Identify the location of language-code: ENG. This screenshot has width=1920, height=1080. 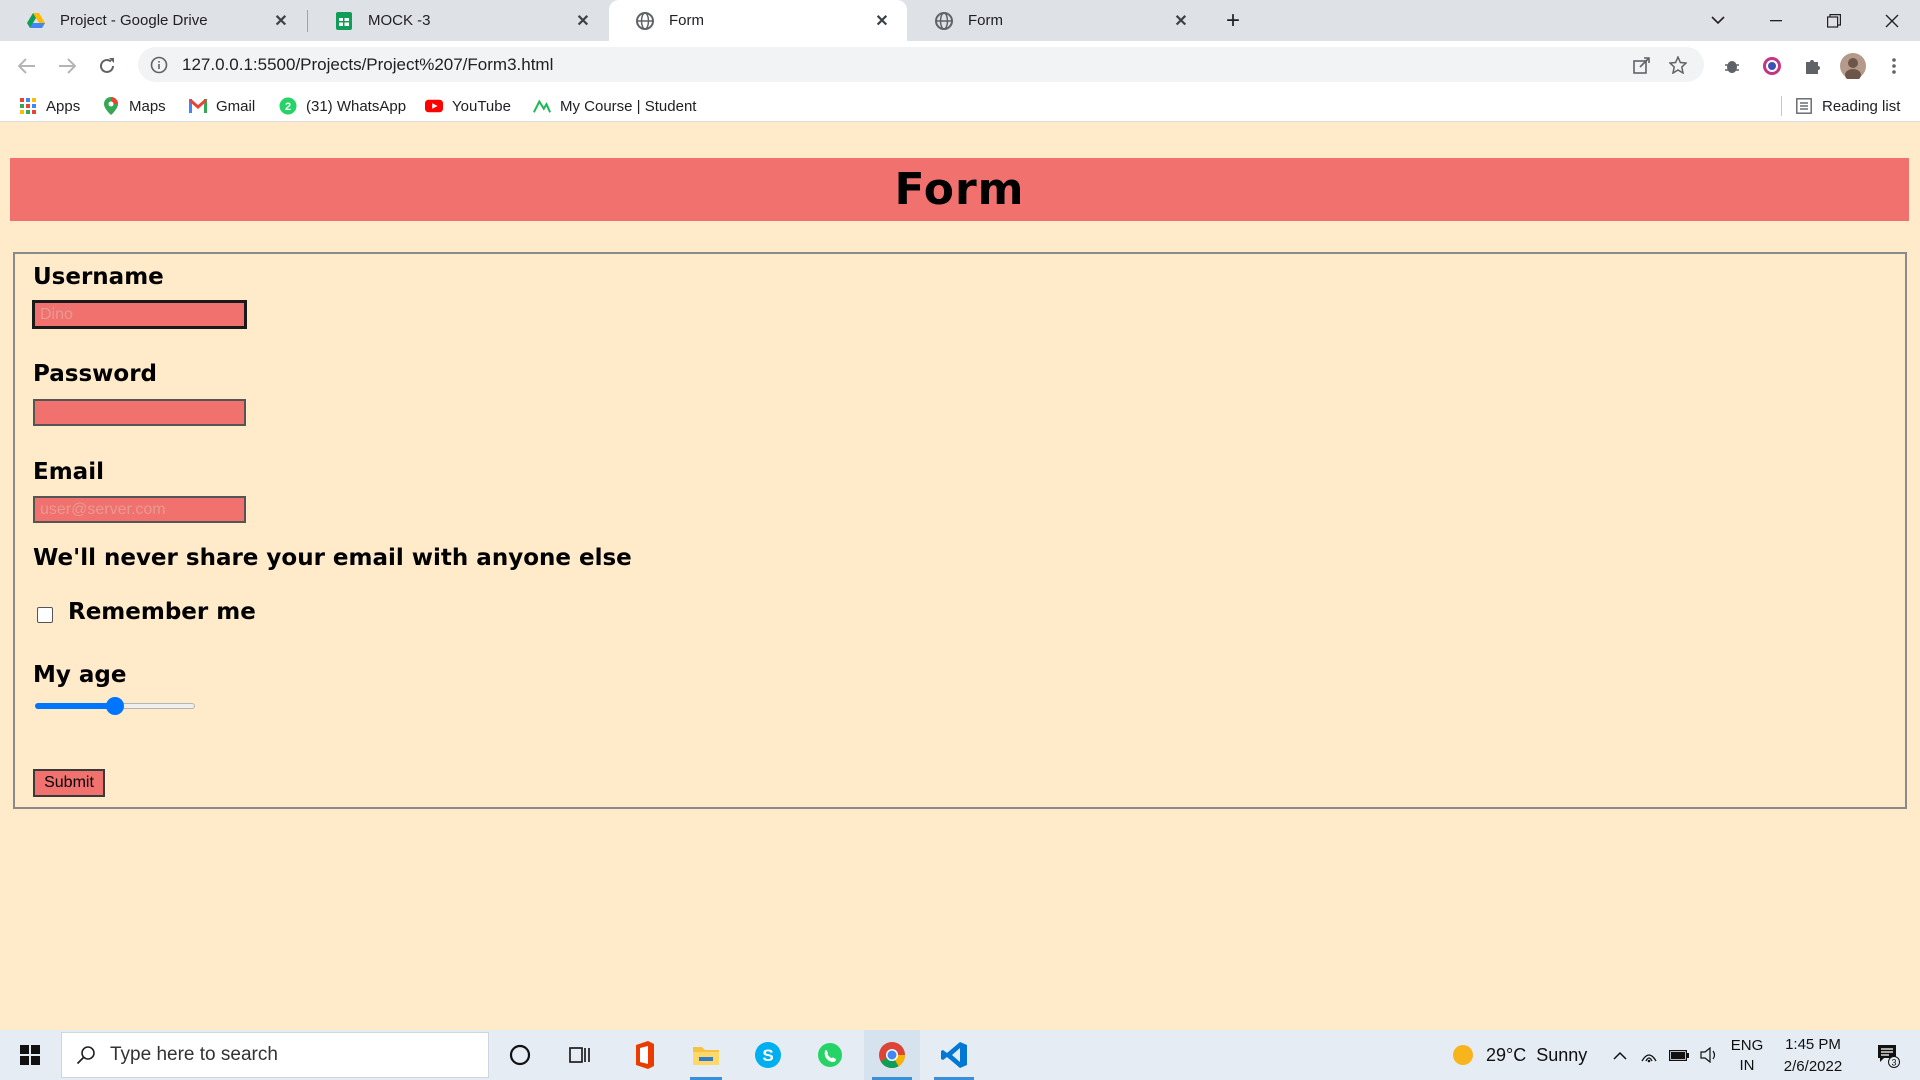
(1747, 1045).